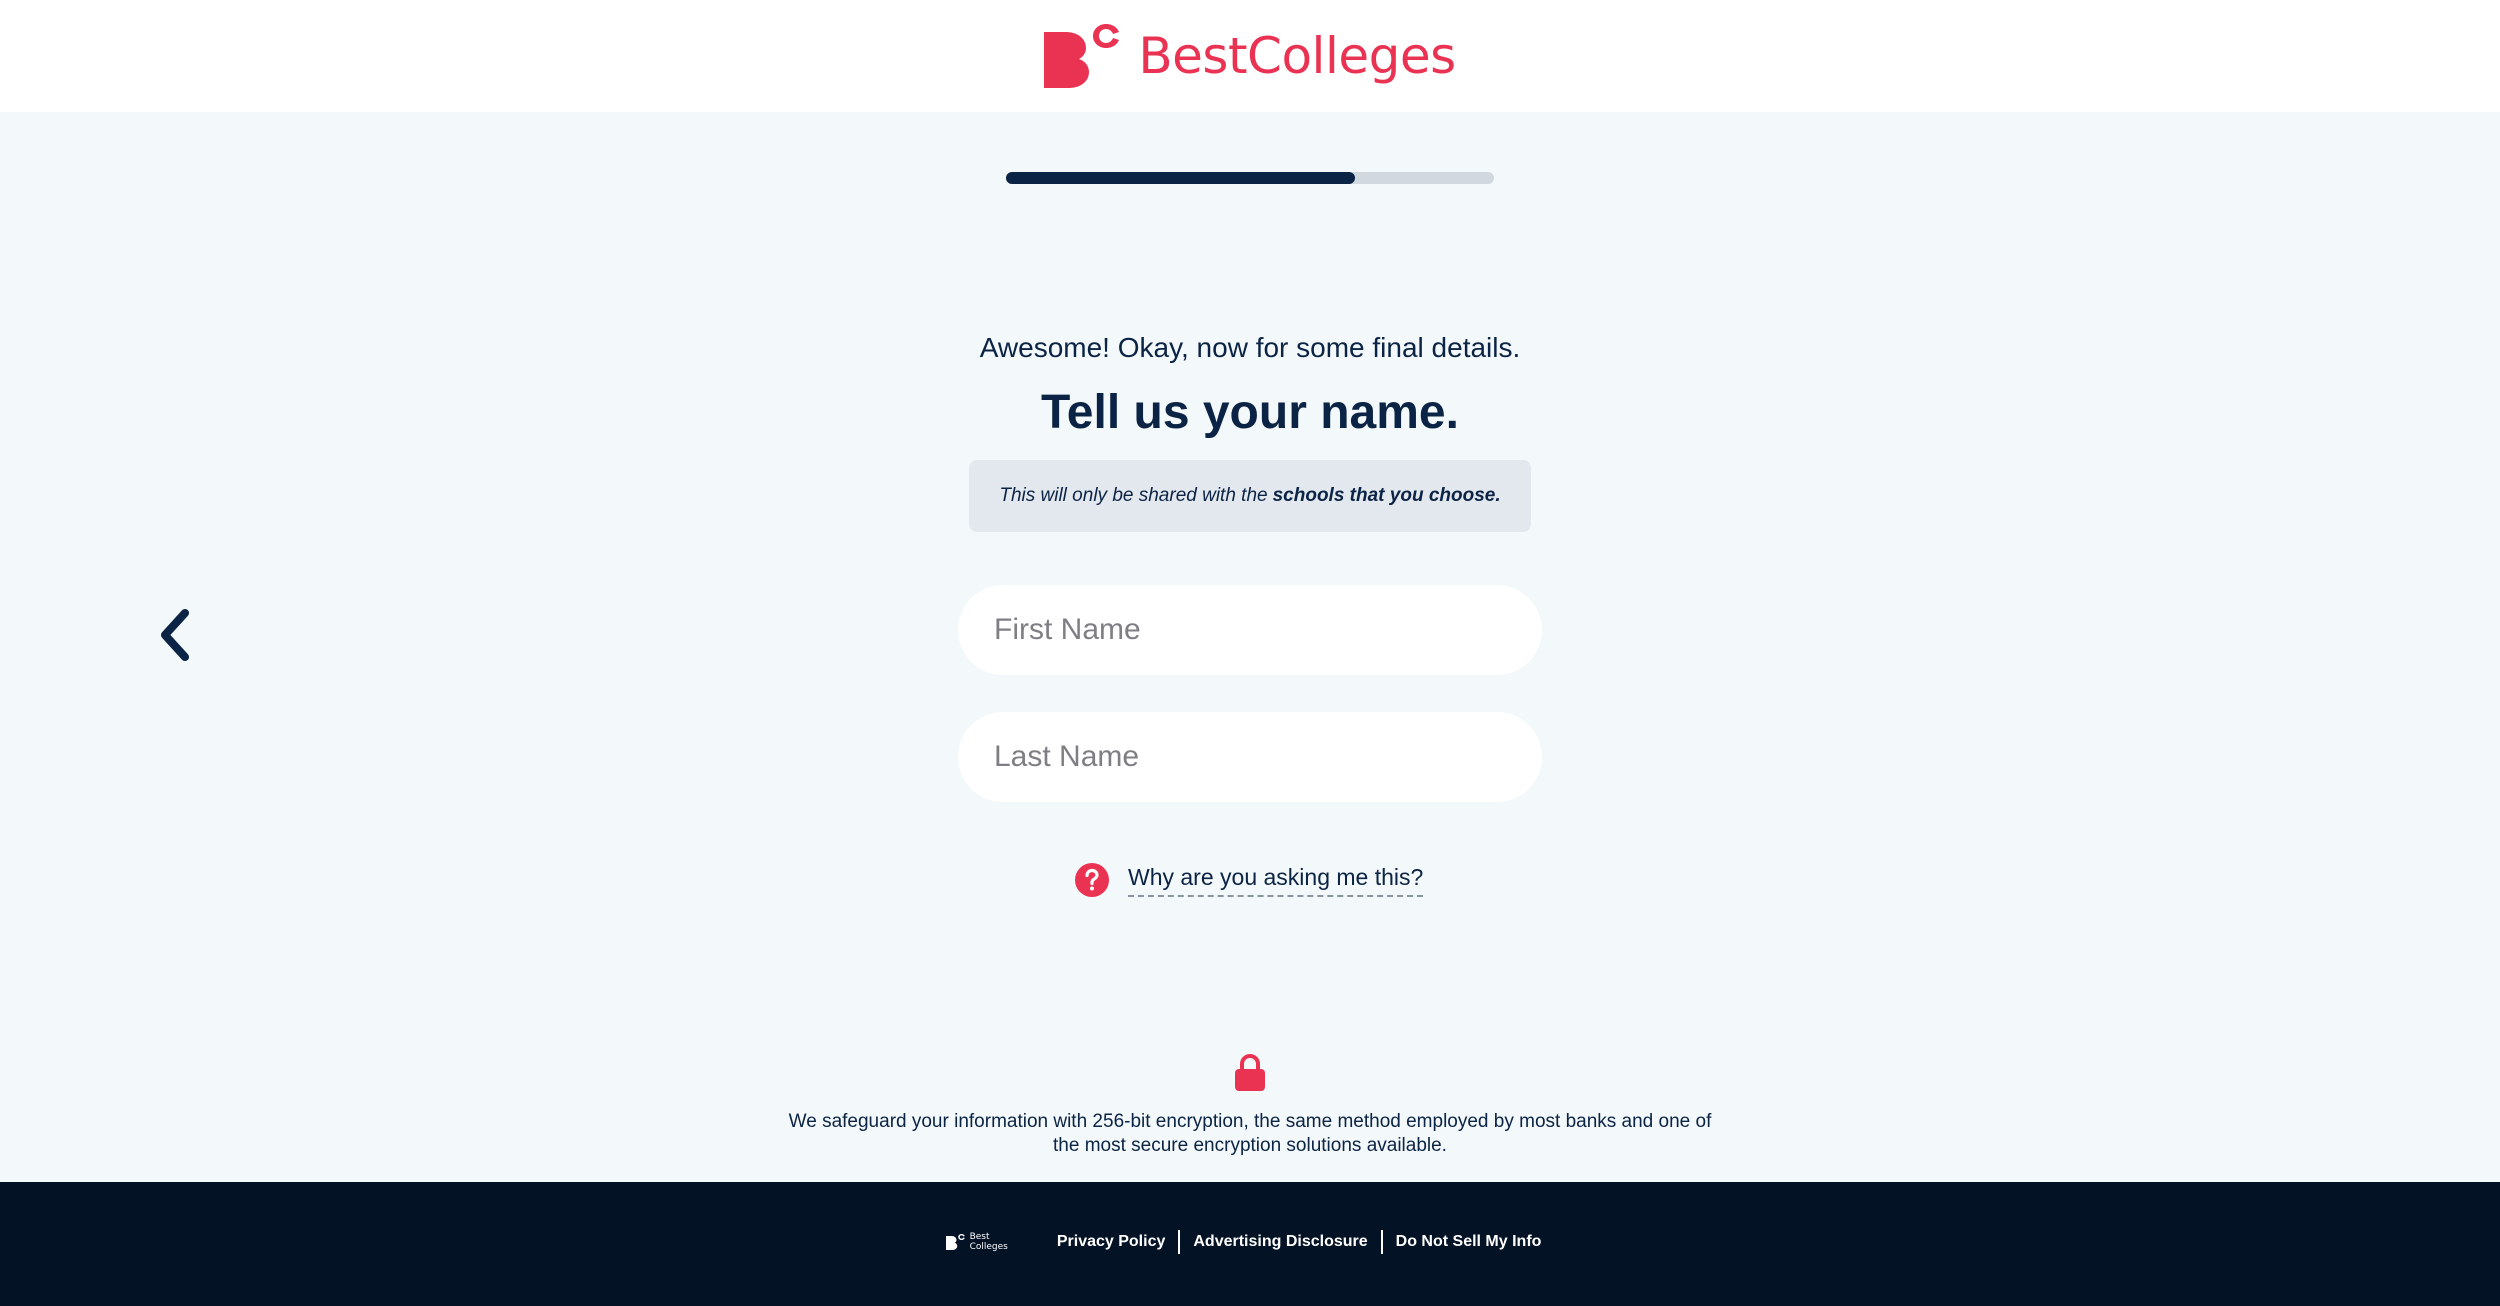 This screenshot has width=2500, height=1306. What do you see at coordinates (1111, 1242) in the screenshot?
I see `privacy-policy-link: Privacy Policy` at bounding box center [1111, 1242].